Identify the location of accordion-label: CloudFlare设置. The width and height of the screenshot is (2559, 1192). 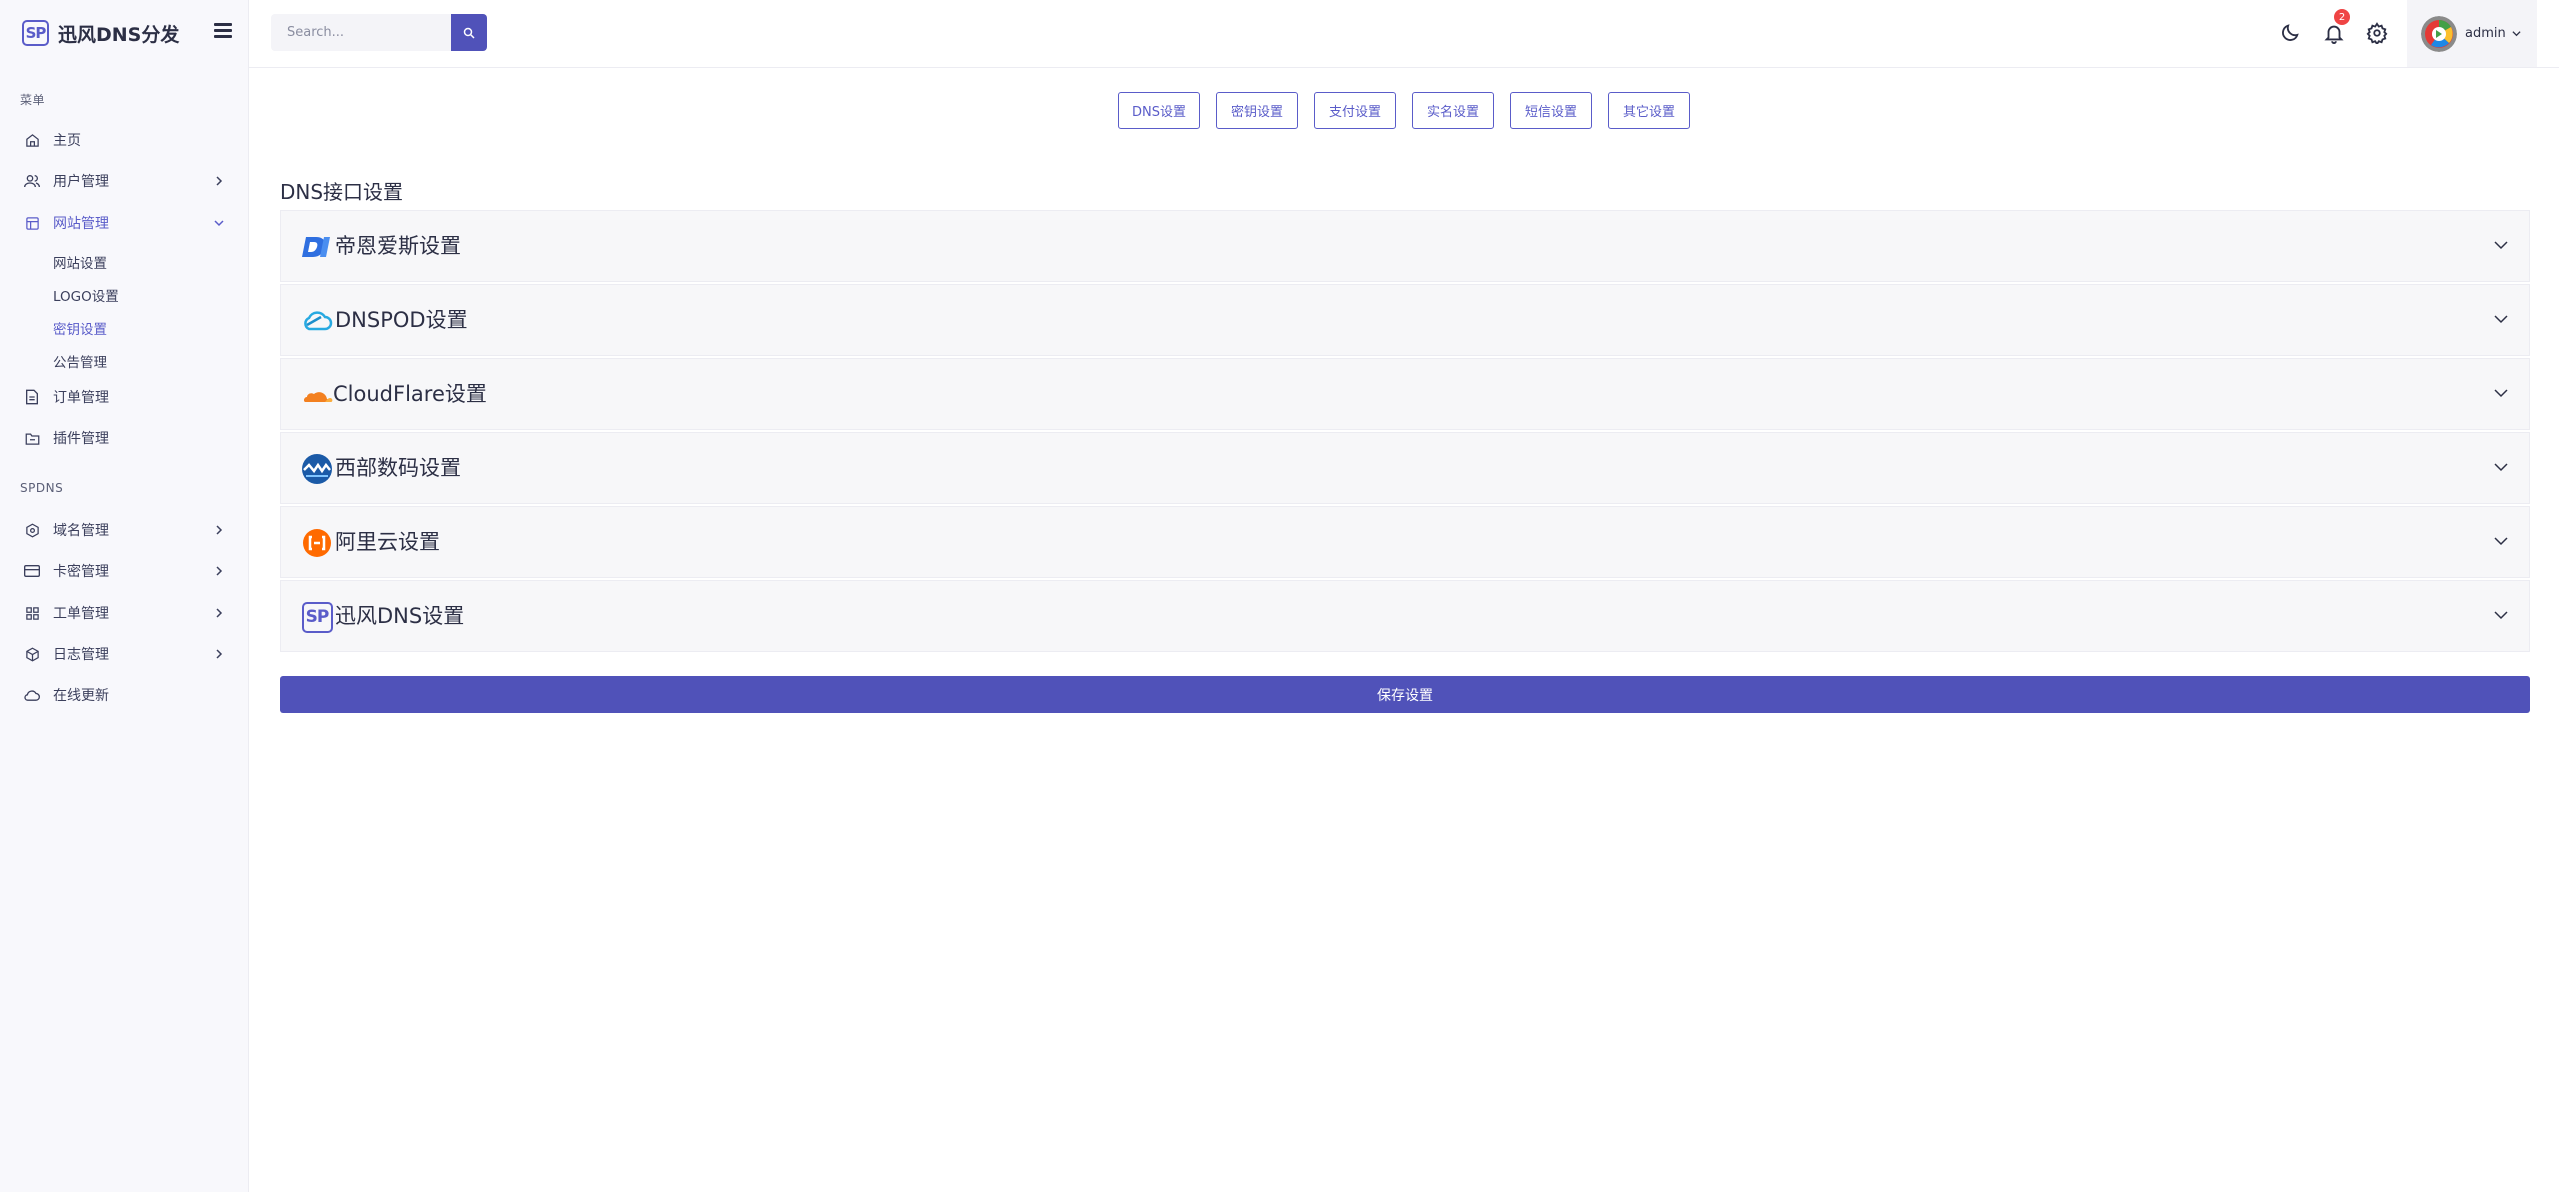
(410, 394).